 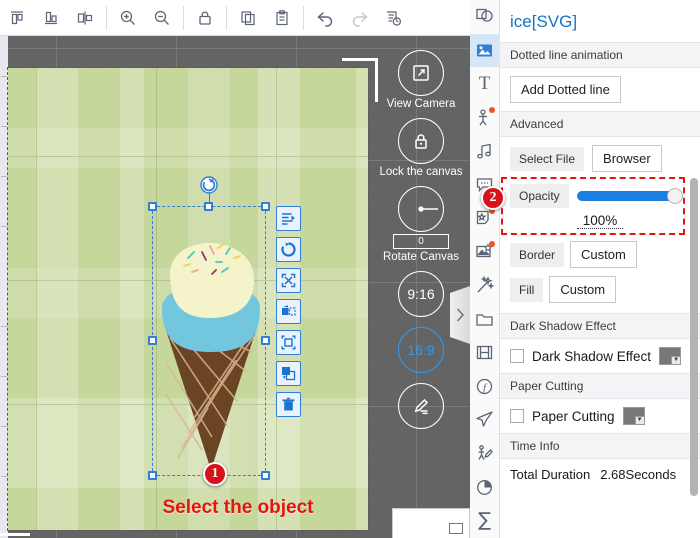 I want to click on edit-draw-button, so click(x=421, y=406).